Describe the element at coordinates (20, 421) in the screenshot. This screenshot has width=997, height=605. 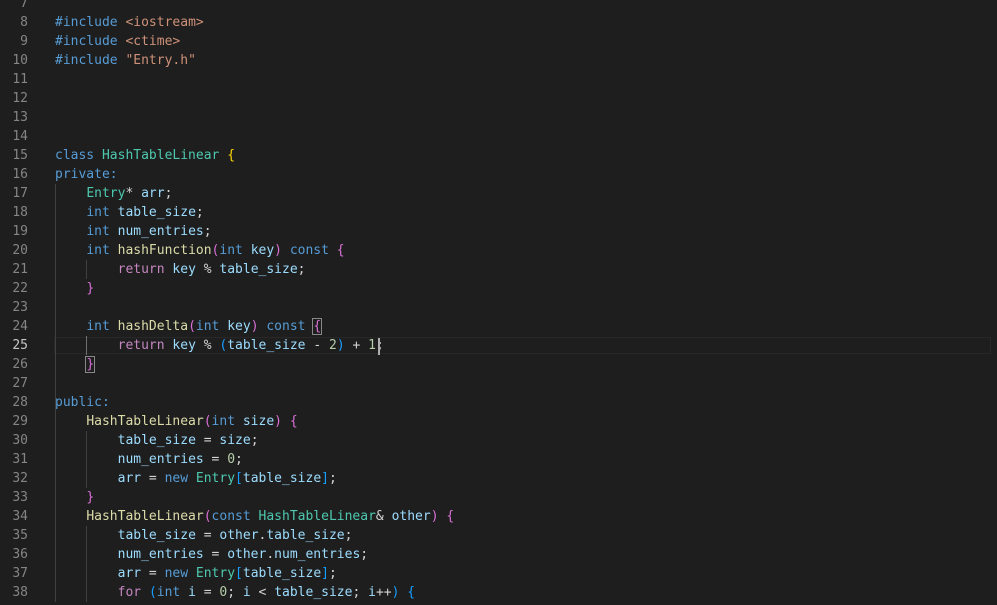
I see `line-number: 29` at that location.